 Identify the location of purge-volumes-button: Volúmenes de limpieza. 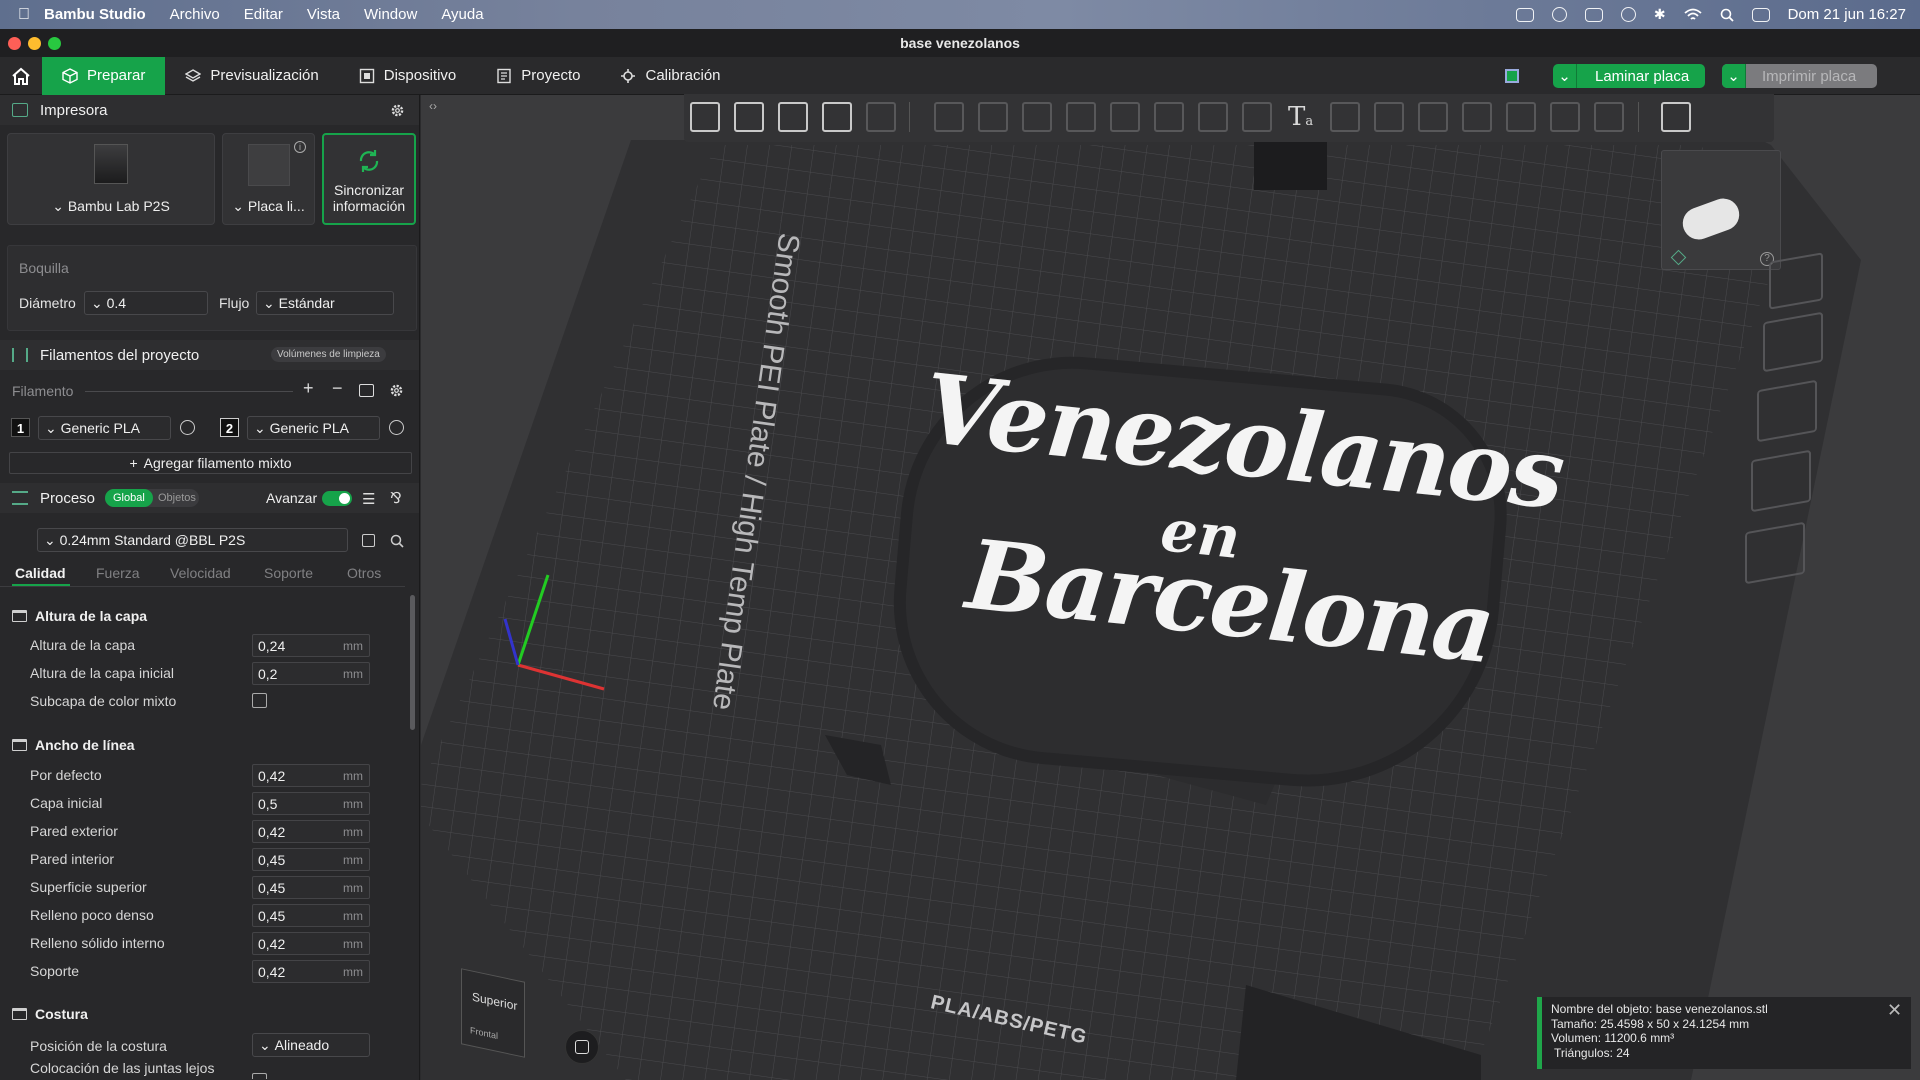
(328, 354).